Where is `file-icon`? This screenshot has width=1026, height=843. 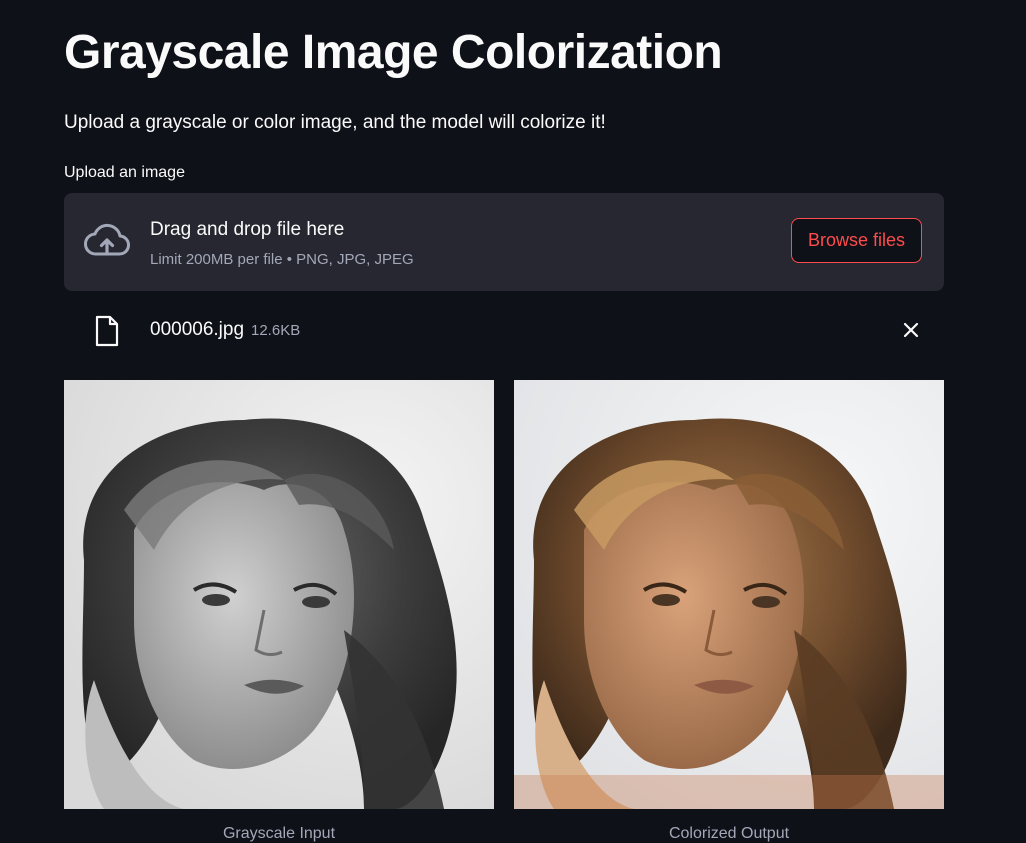 file-icon is located at coordinates (107, 331).